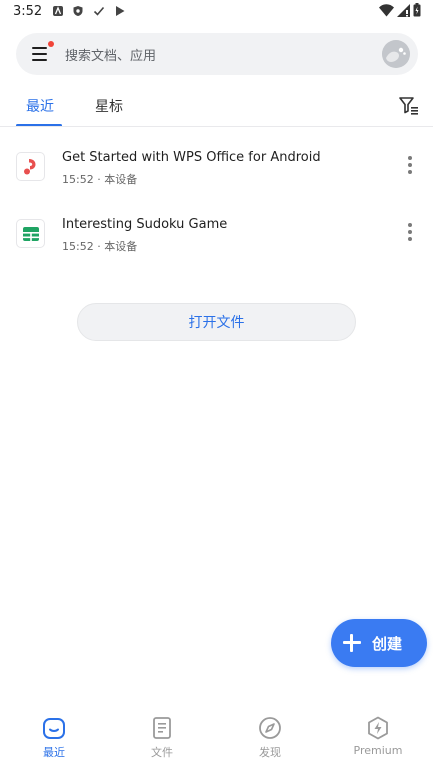 This screenshot has height=769, width=433. What do you see at coordinates (28, 11) in the screenshot?
I see `status-time: 3:52` at bounding box center [28, 11].